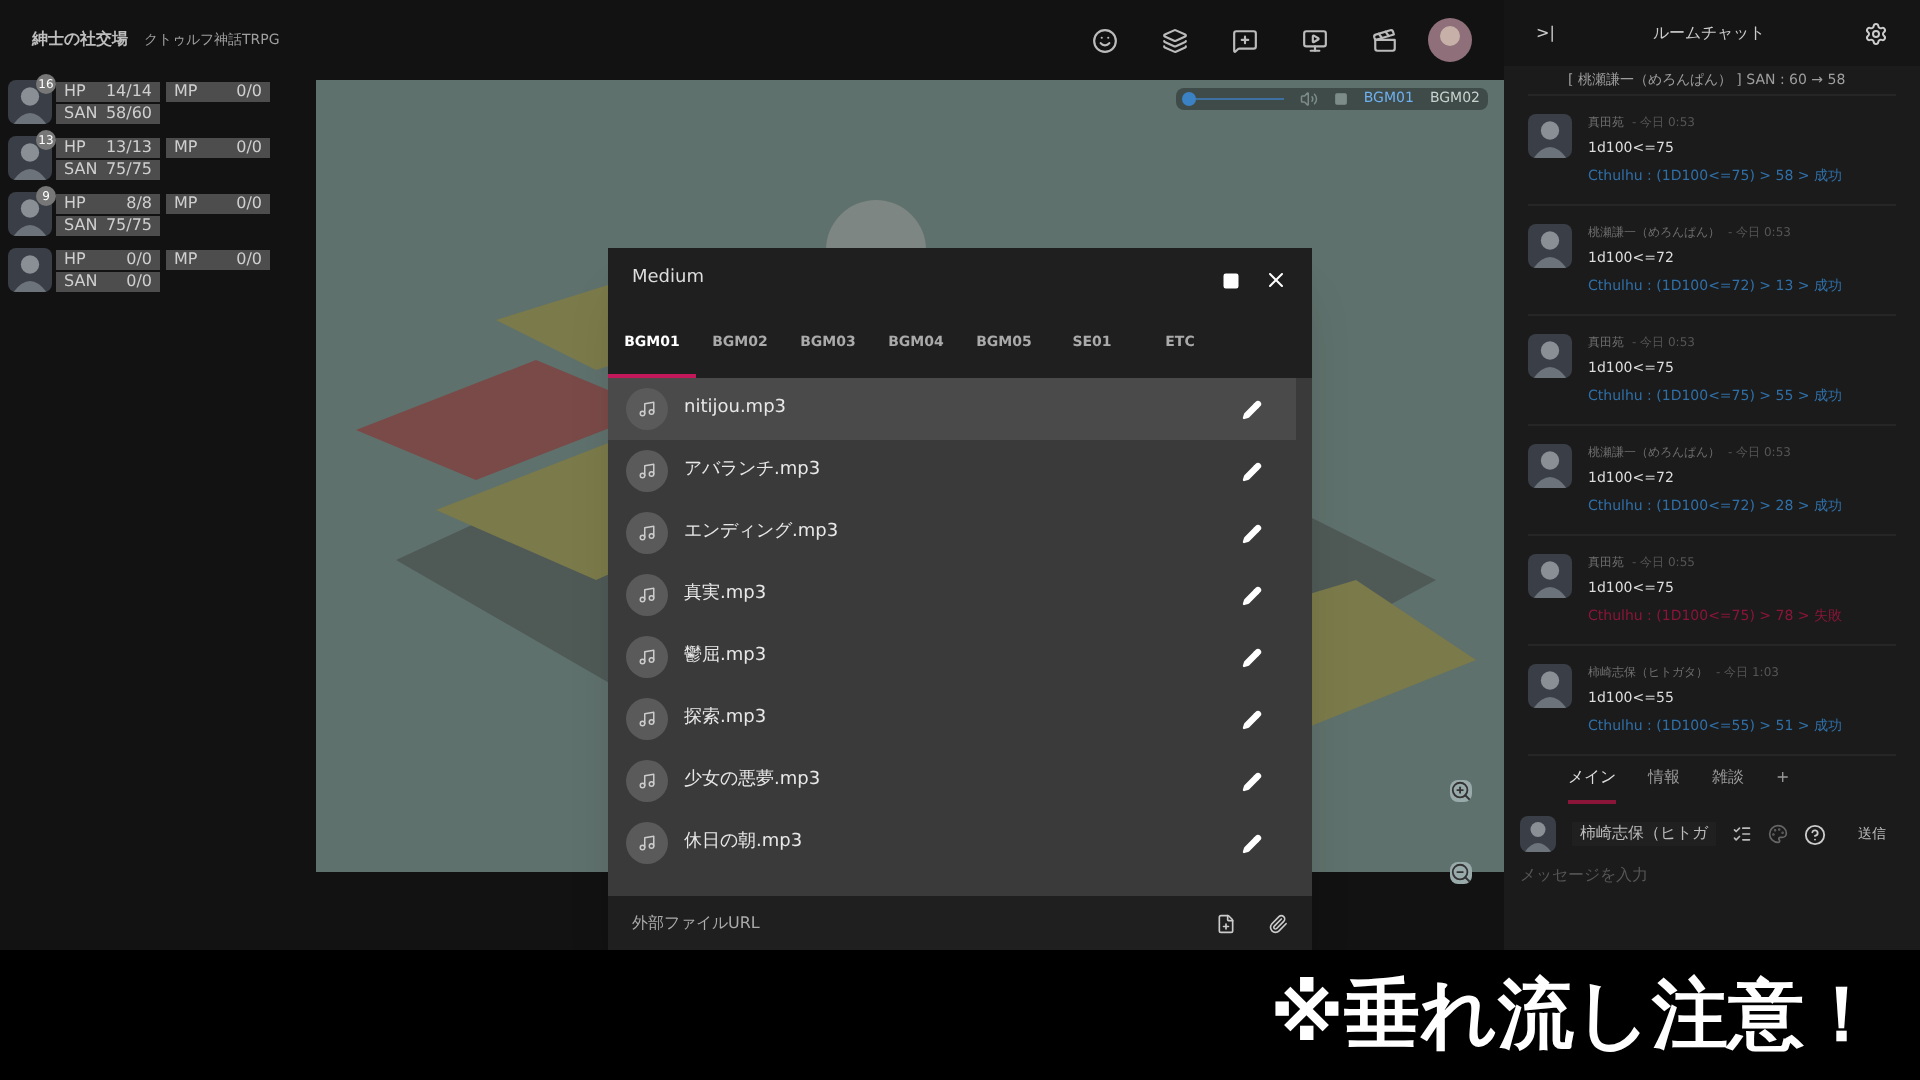 The image size is (1920, 1080). I want to click on track-row: 探索.mp3, so click(952, 719).